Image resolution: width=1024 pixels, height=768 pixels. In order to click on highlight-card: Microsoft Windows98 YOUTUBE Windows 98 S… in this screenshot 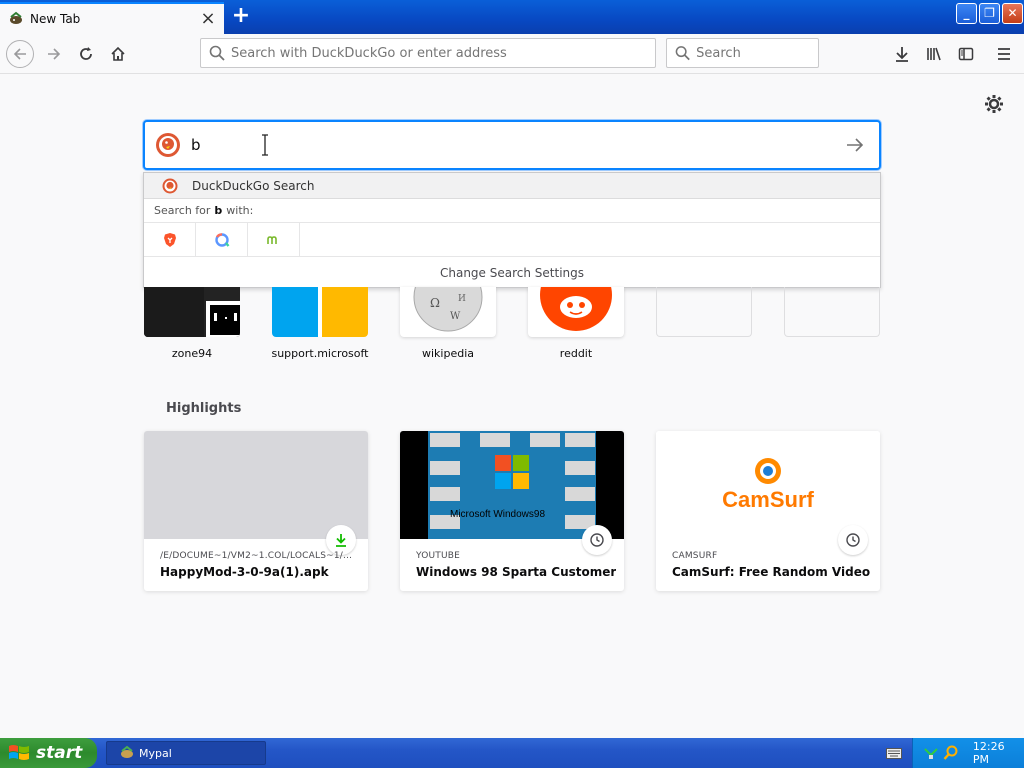, I will do `click(512, 511)`.